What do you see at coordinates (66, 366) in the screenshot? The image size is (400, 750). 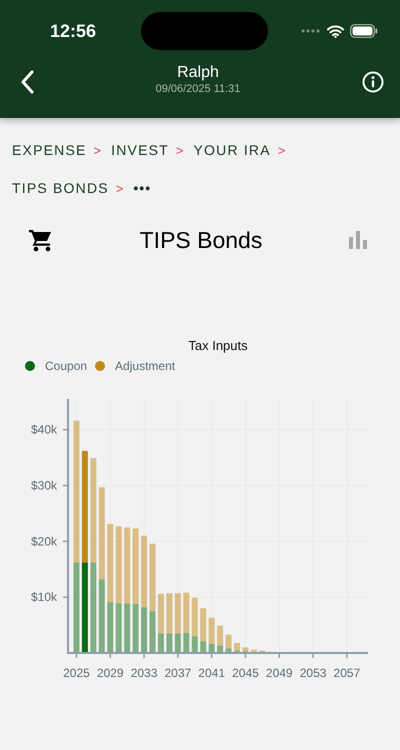 I see `legend-label: Coupon` at bounding box center [66, 366].